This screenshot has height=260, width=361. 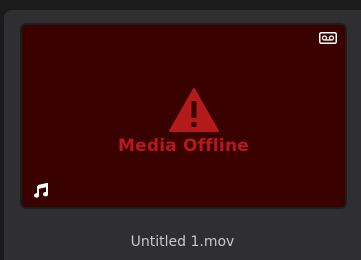 I want to click on media-offline-label: Media Offline, so click(x=183, y=146).